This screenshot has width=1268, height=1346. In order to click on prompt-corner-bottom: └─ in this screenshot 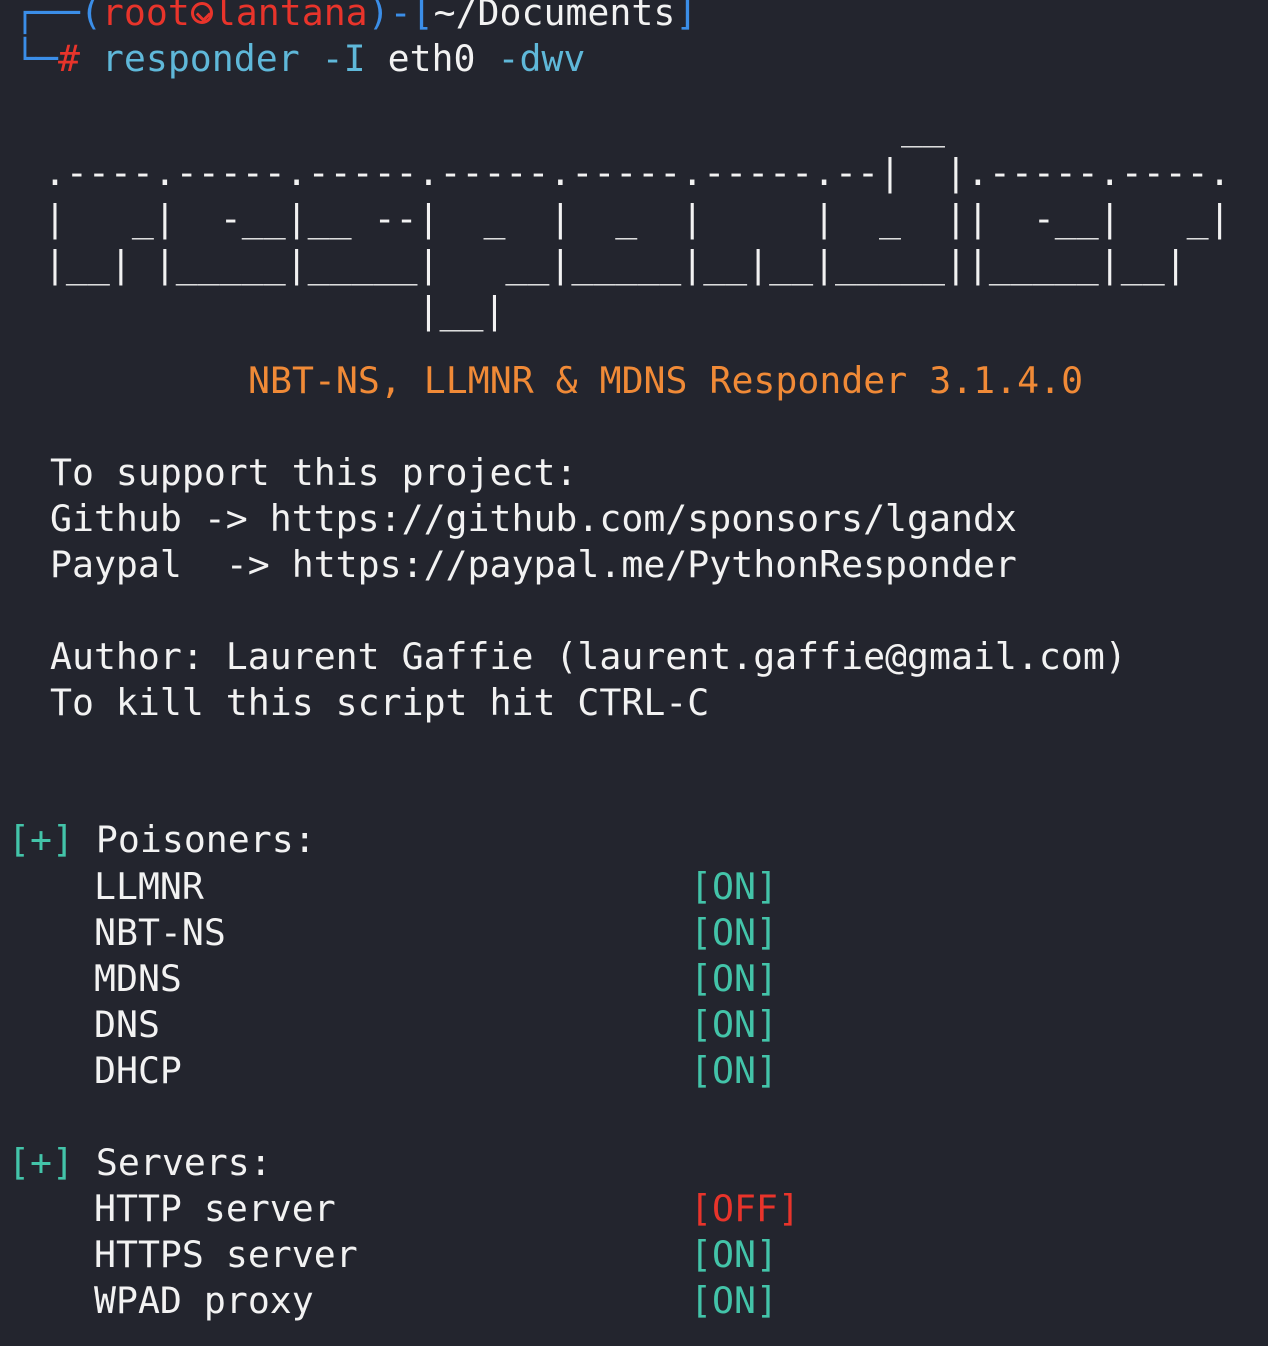, I will do `click(36, 58)`.